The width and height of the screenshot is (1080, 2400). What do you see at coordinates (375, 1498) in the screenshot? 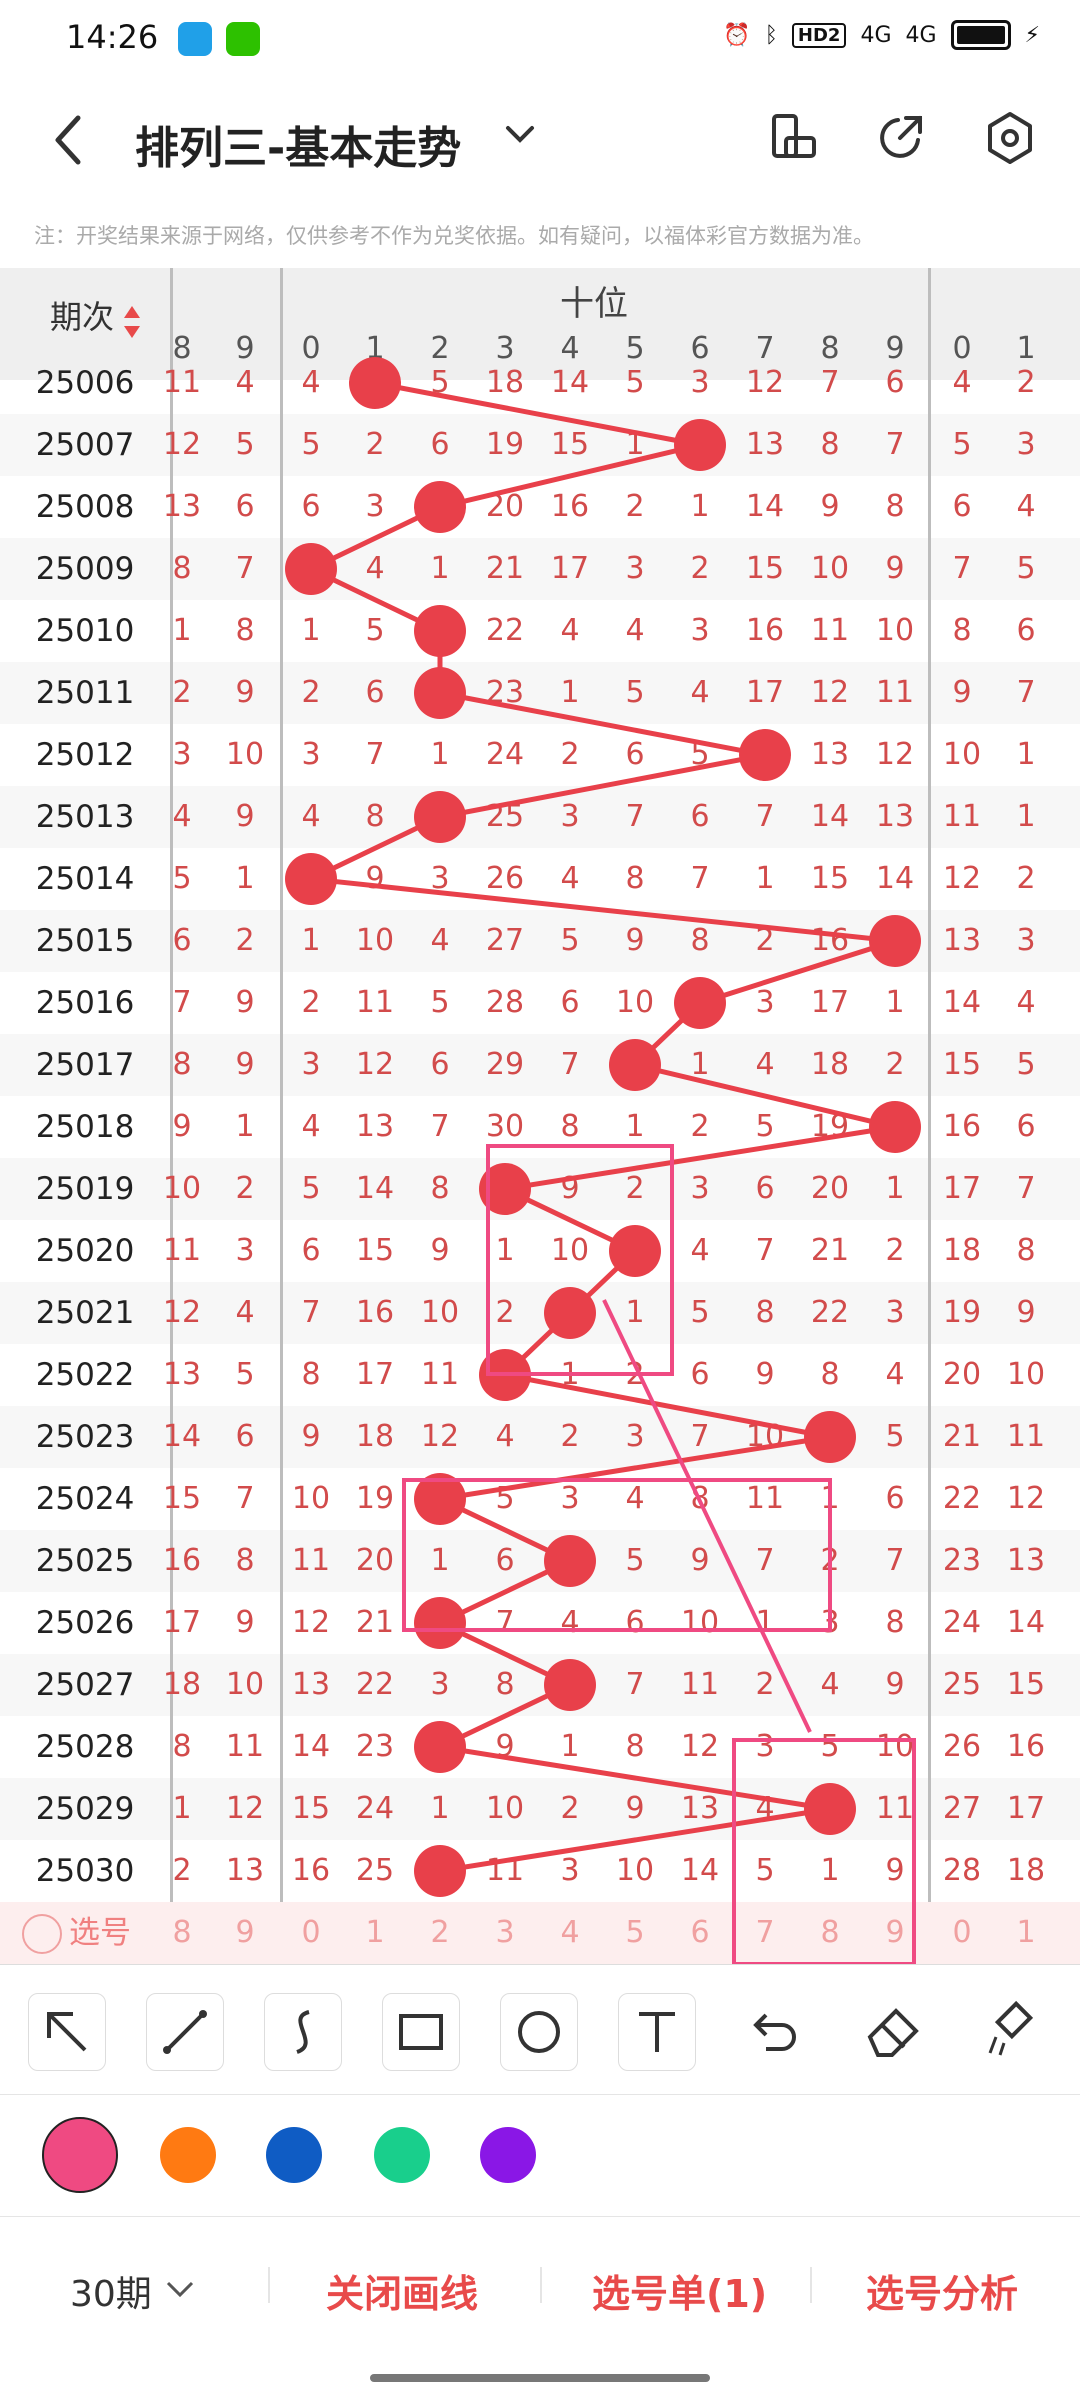
I see `omission-value: 19` at bounding box center [375, 1498].